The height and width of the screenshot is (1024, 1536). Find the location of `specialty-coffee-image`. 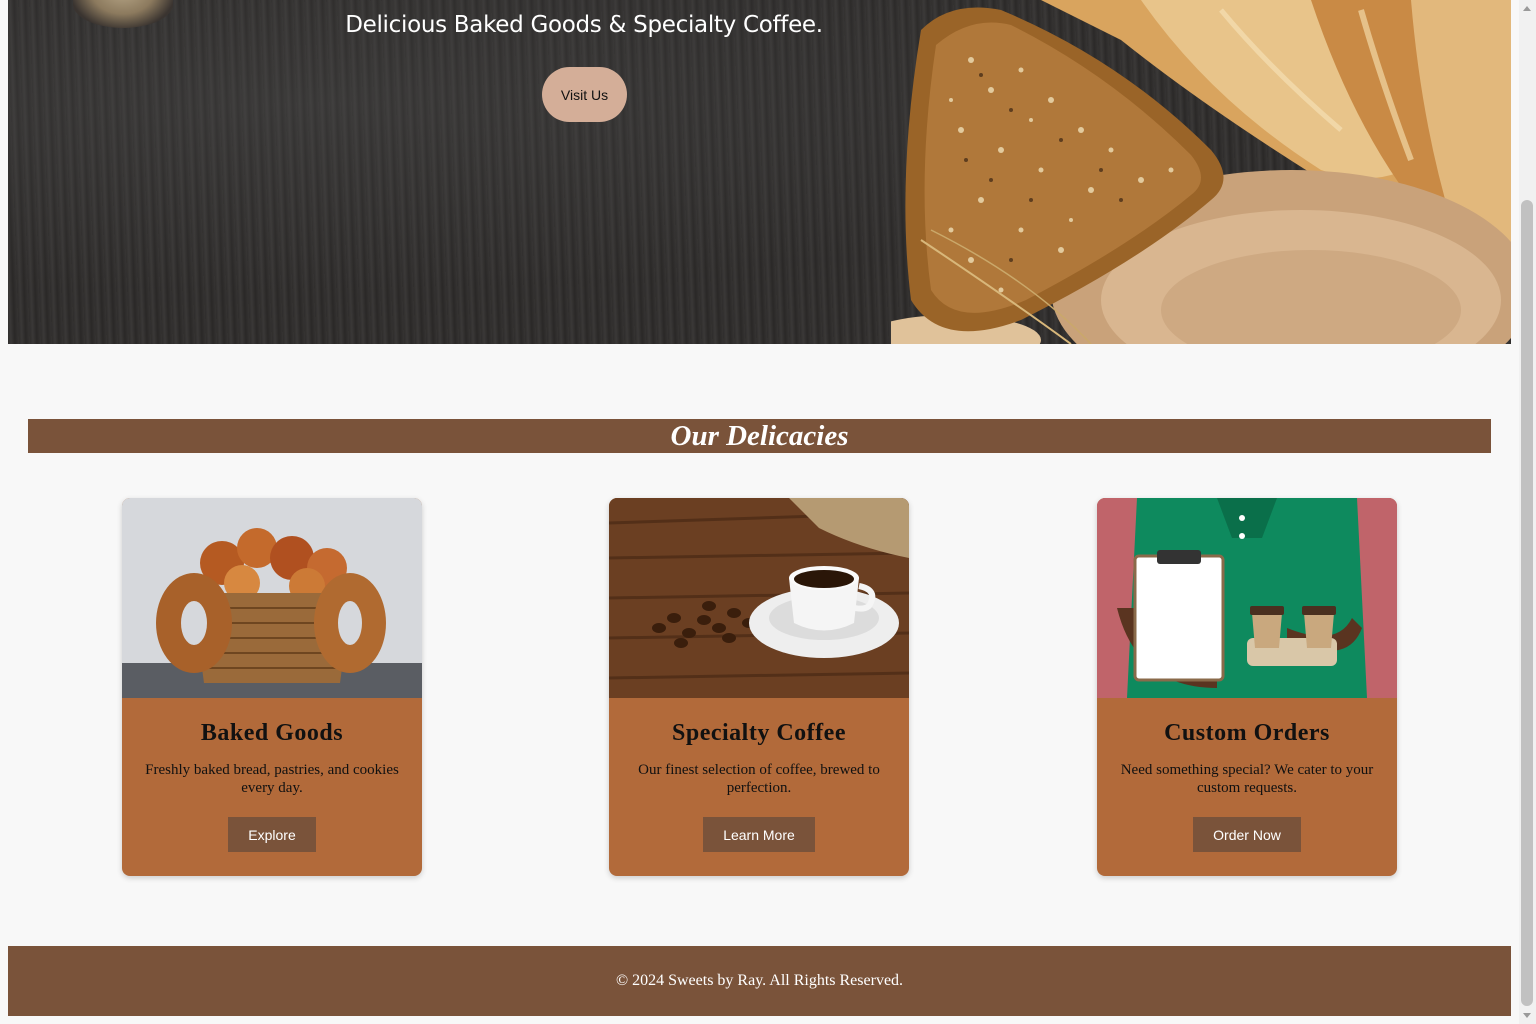

specialty-coffee-image is located at coordinates (759, 598).